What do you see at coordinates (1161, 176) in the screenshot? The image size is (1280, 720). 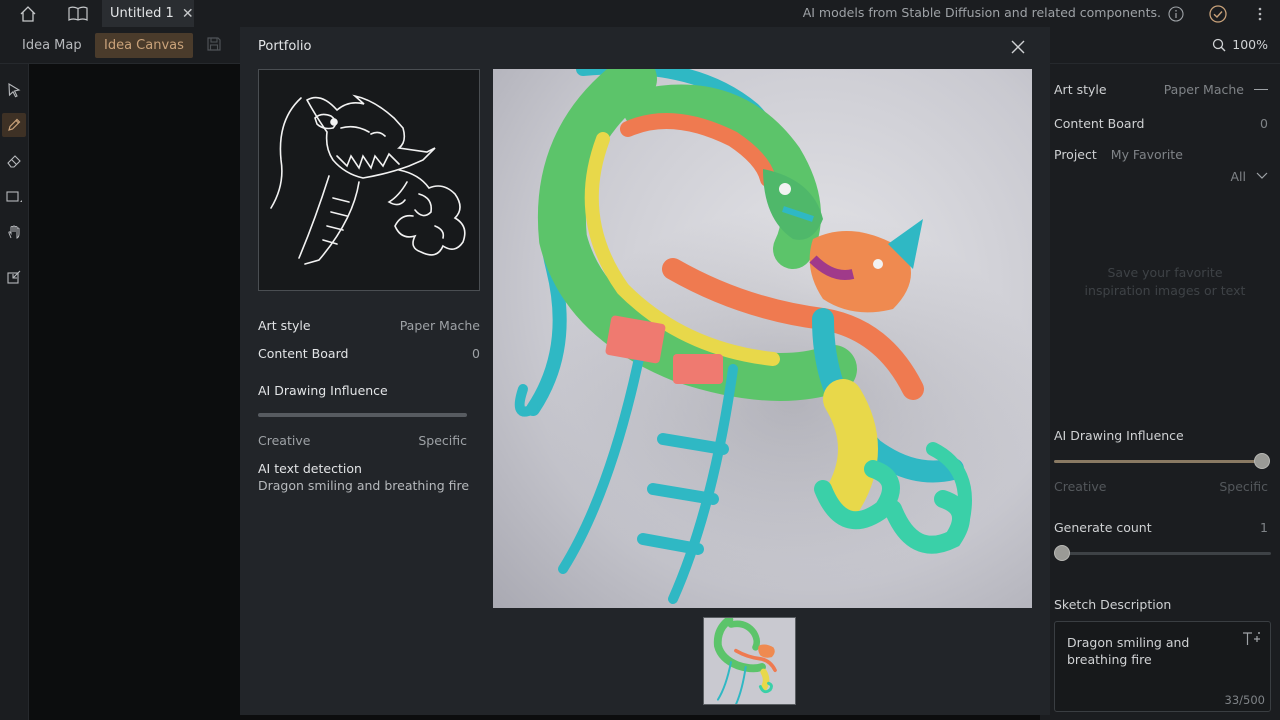 I see `filter-dropdown: All` at bounding box center [1161, 176].